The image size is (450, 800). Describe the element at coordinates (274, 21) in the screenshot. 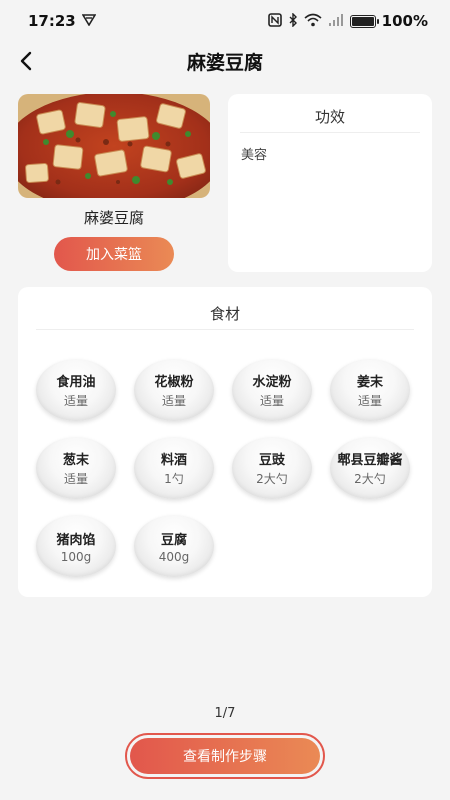

I see `nfc-icon` at that location.